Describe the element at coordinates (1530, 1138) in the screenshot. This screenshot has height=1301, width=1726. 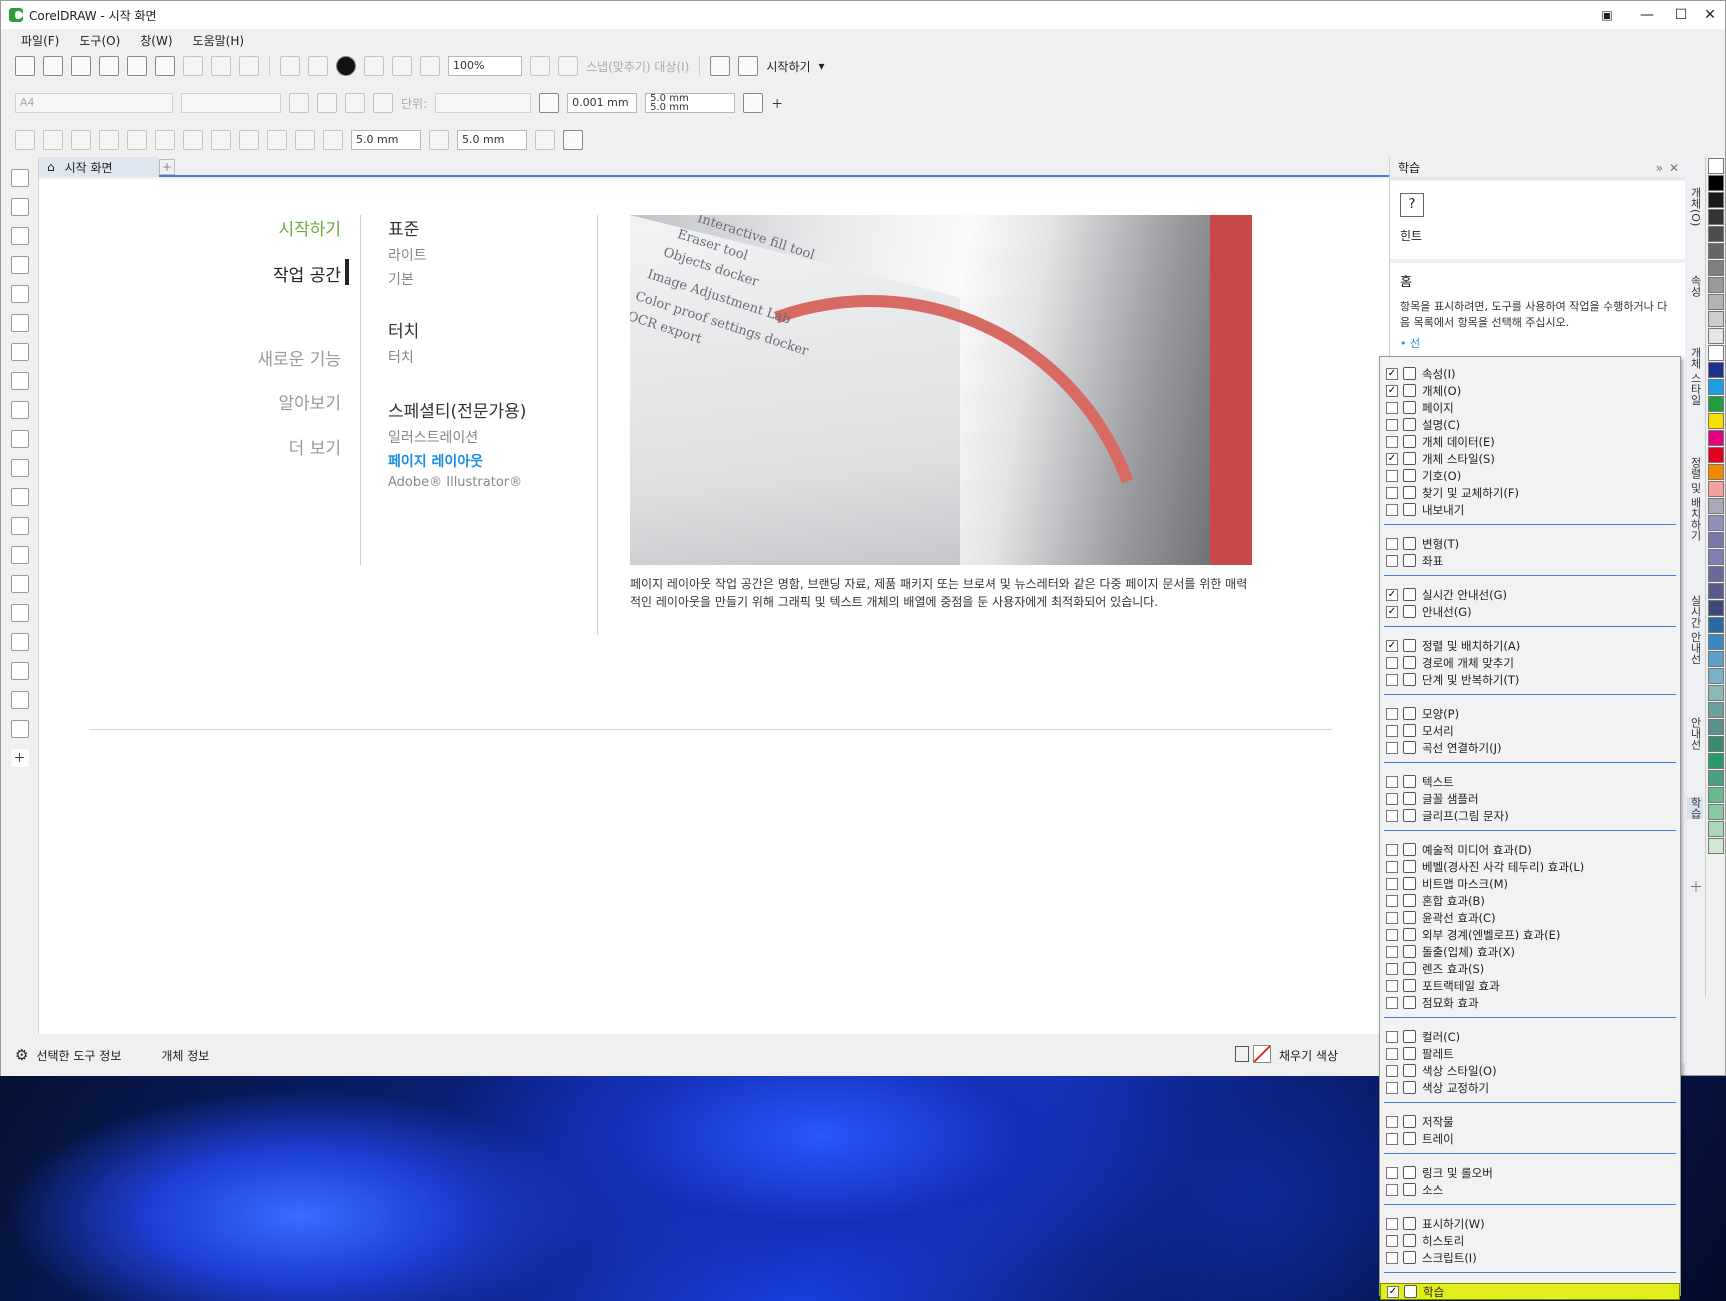
I see `menu-item: 트레이` at that location.